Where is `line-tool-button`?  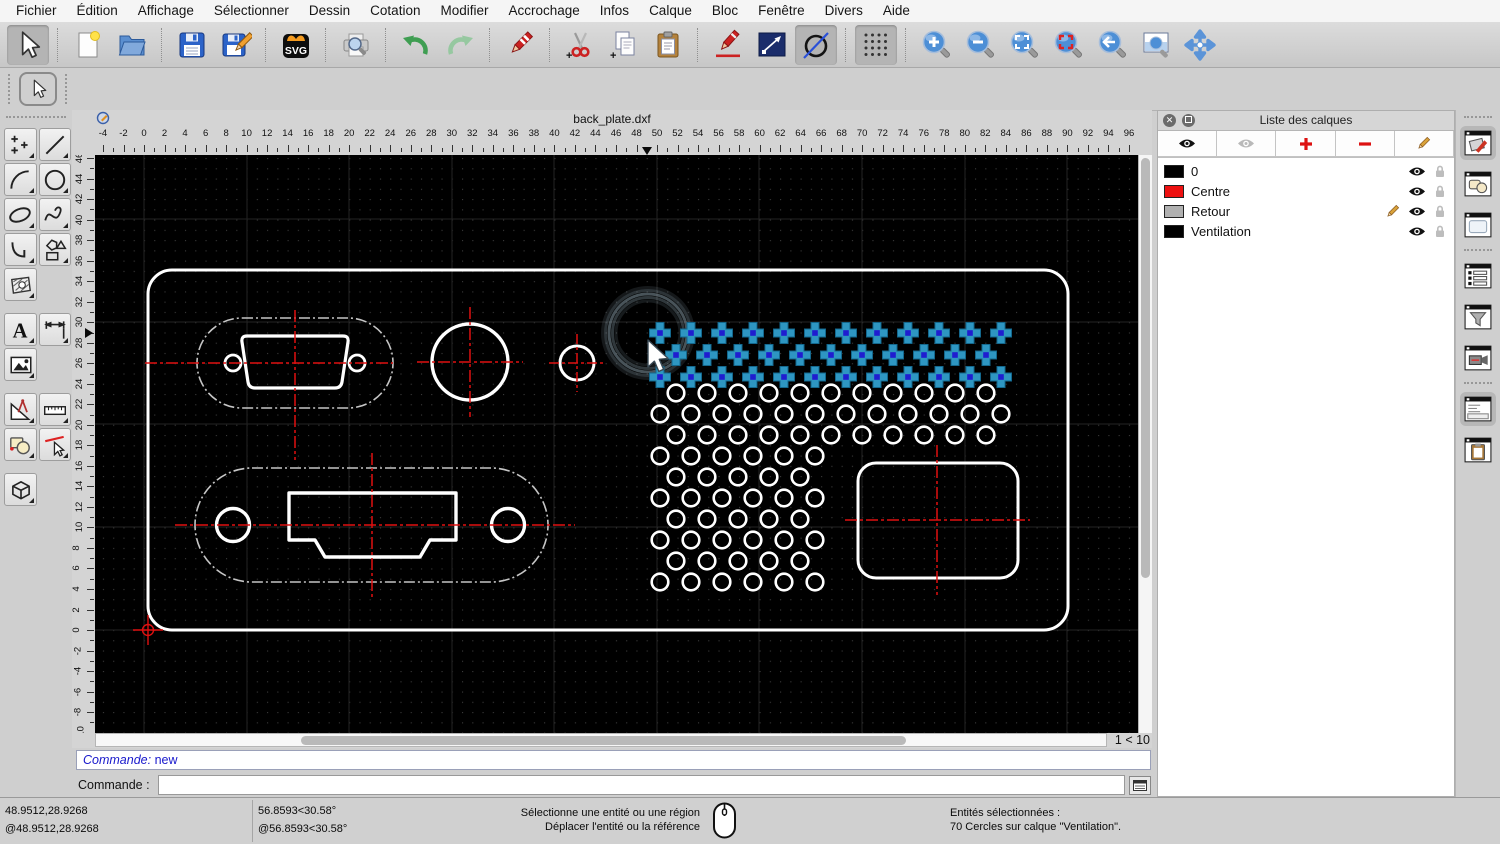 line-tool-button is located at coordinates (54, 144).